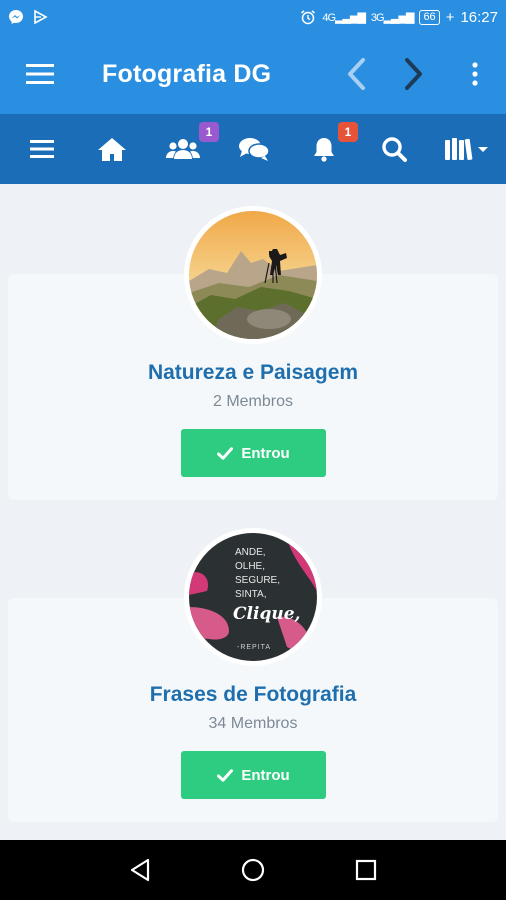 The image size is (506, 900). I want to click on messenger-icon, so click(16, 17).